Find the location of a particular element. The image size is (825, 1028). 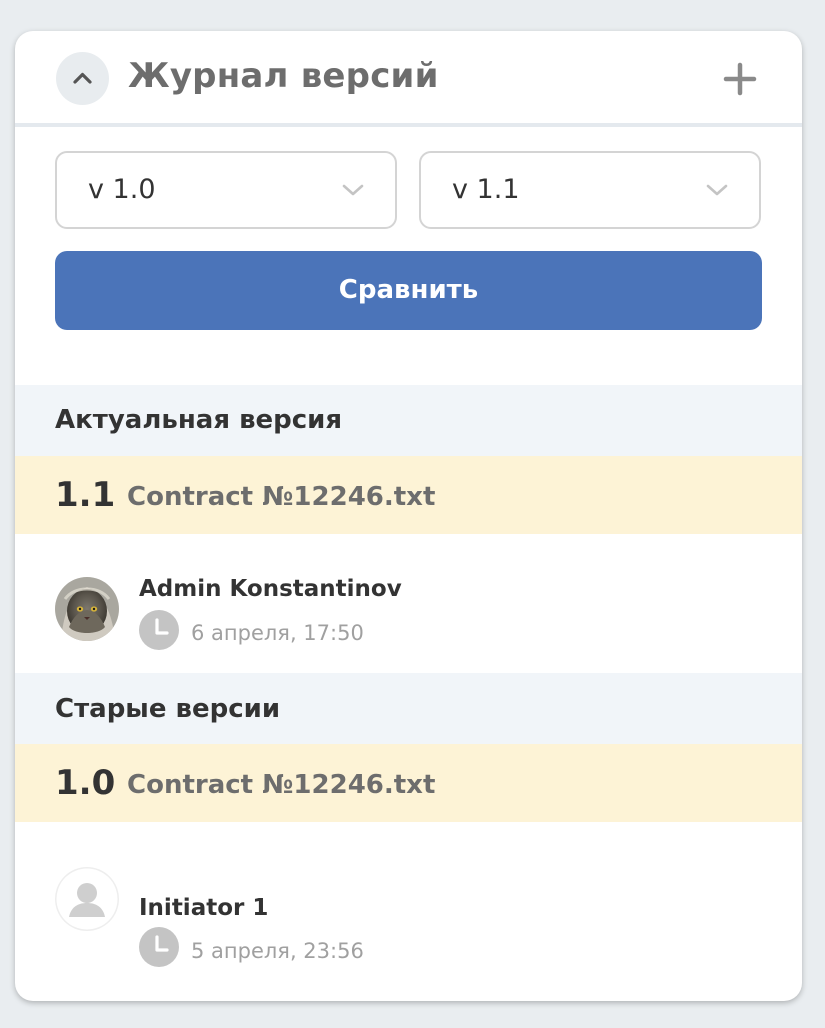

plus-icon is located at coordinates (740, 79).